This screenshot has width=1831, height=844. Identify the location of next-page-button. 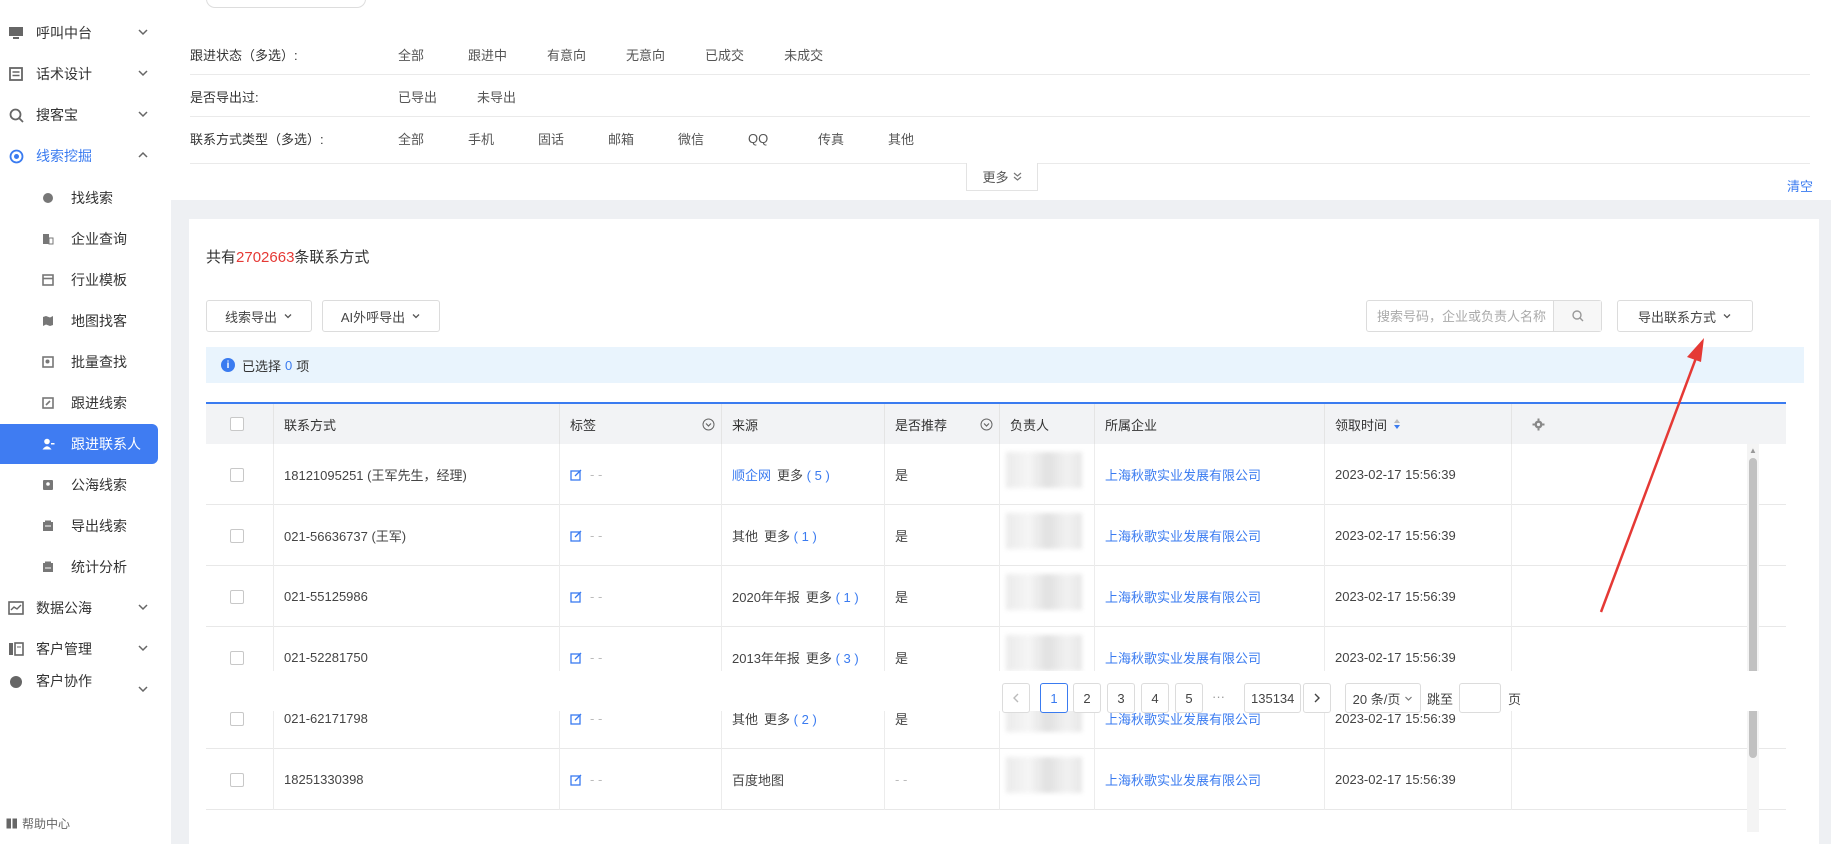
(1317, 698).